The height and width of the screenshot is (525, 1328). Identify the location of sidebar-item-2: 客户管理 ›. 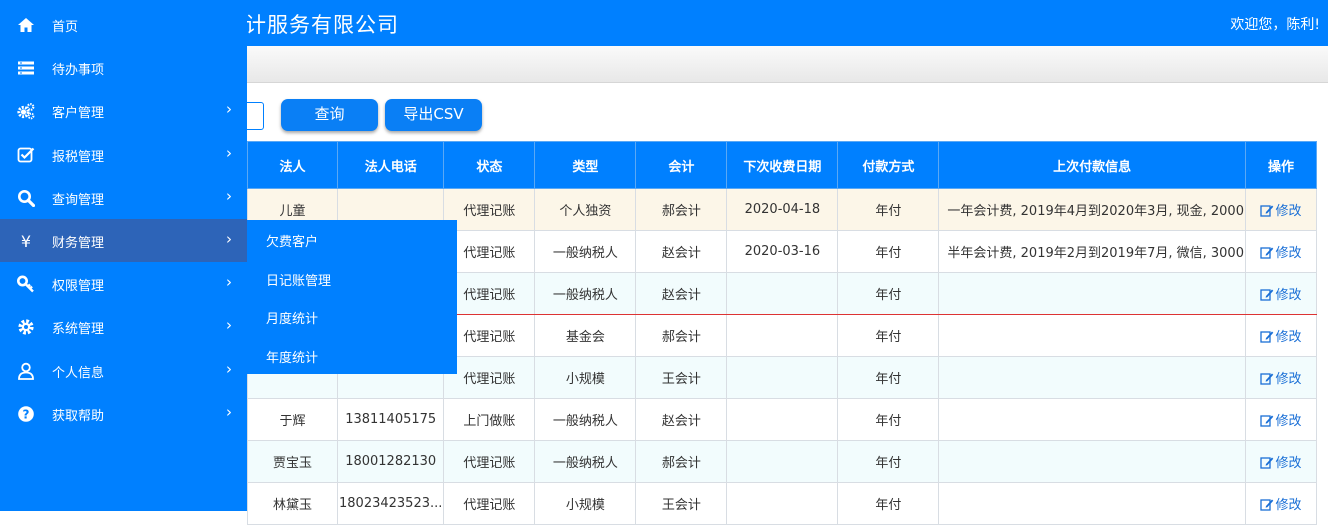
(123, 110).